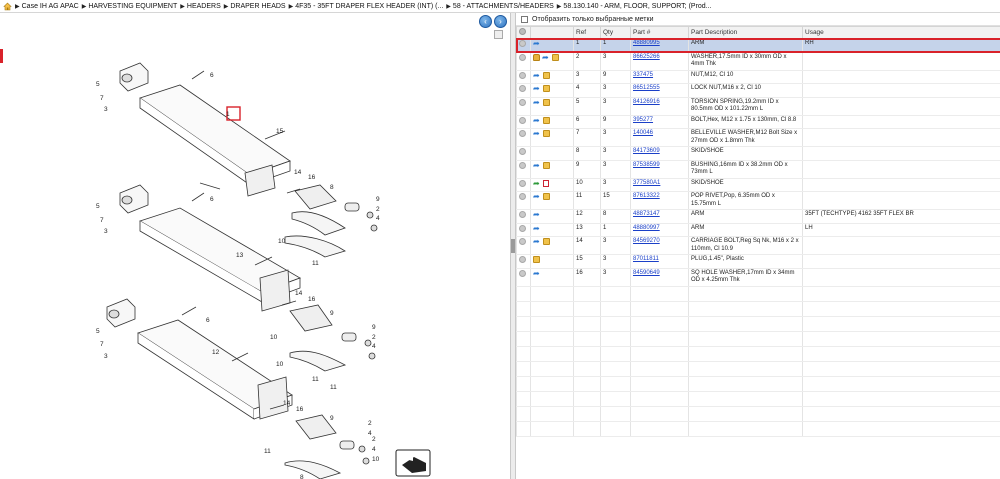  What do you see at coordinates (646, 259) in the screenshot?
I see `part-number-link: 87011811` at bounding box center [646, 259].